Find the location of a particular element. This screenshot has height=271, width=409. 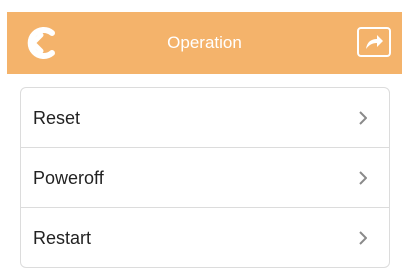

back-button is located at coordinates (41, 43).